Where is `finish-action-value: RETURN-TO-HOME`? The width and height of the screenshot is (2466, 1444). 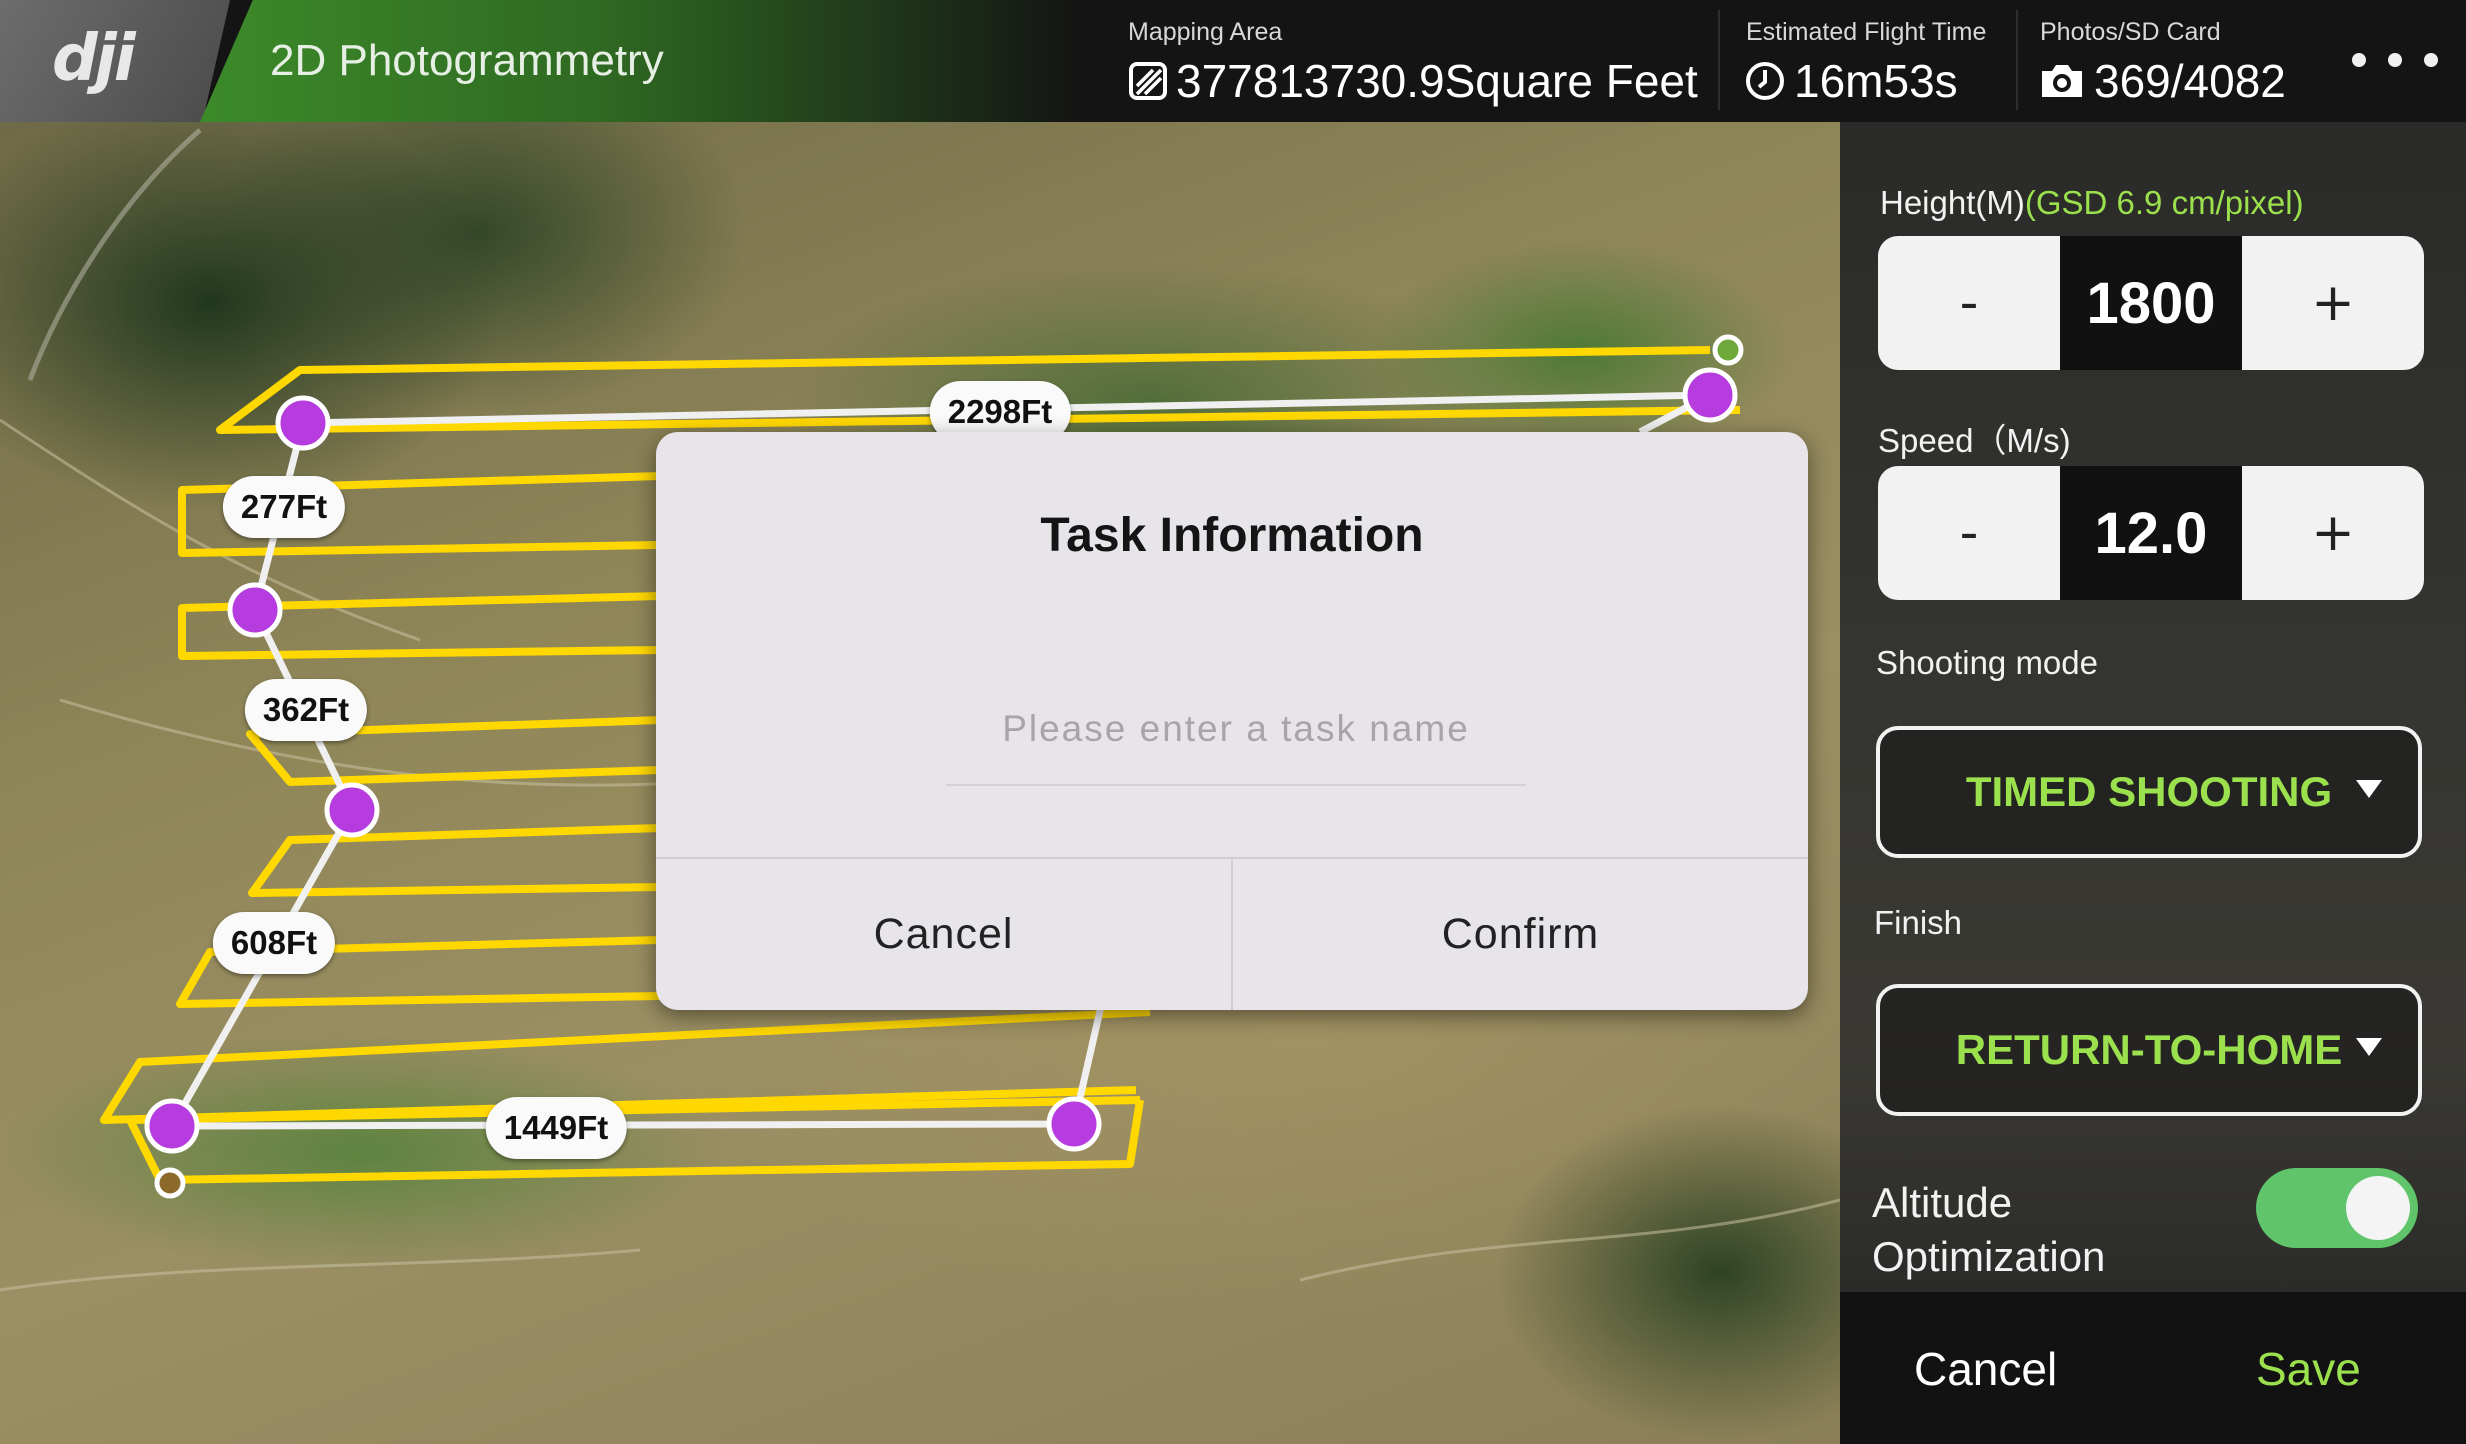 finish-action-value: RETURN-TO-HOME is located at coordinates (2149, 1049).